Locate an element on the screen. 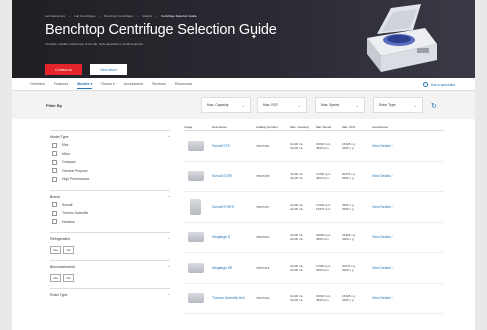 This screenshot has height=330, width=487. filter-group-header: Biocontainment − is located at coordinates (110, 265).